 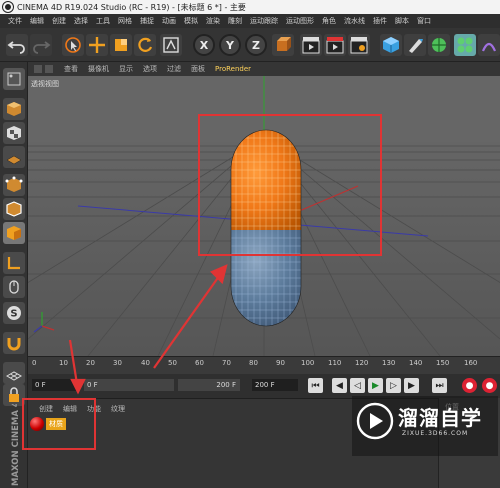 I want to click on lock-icon, so click(x=14, y=394).